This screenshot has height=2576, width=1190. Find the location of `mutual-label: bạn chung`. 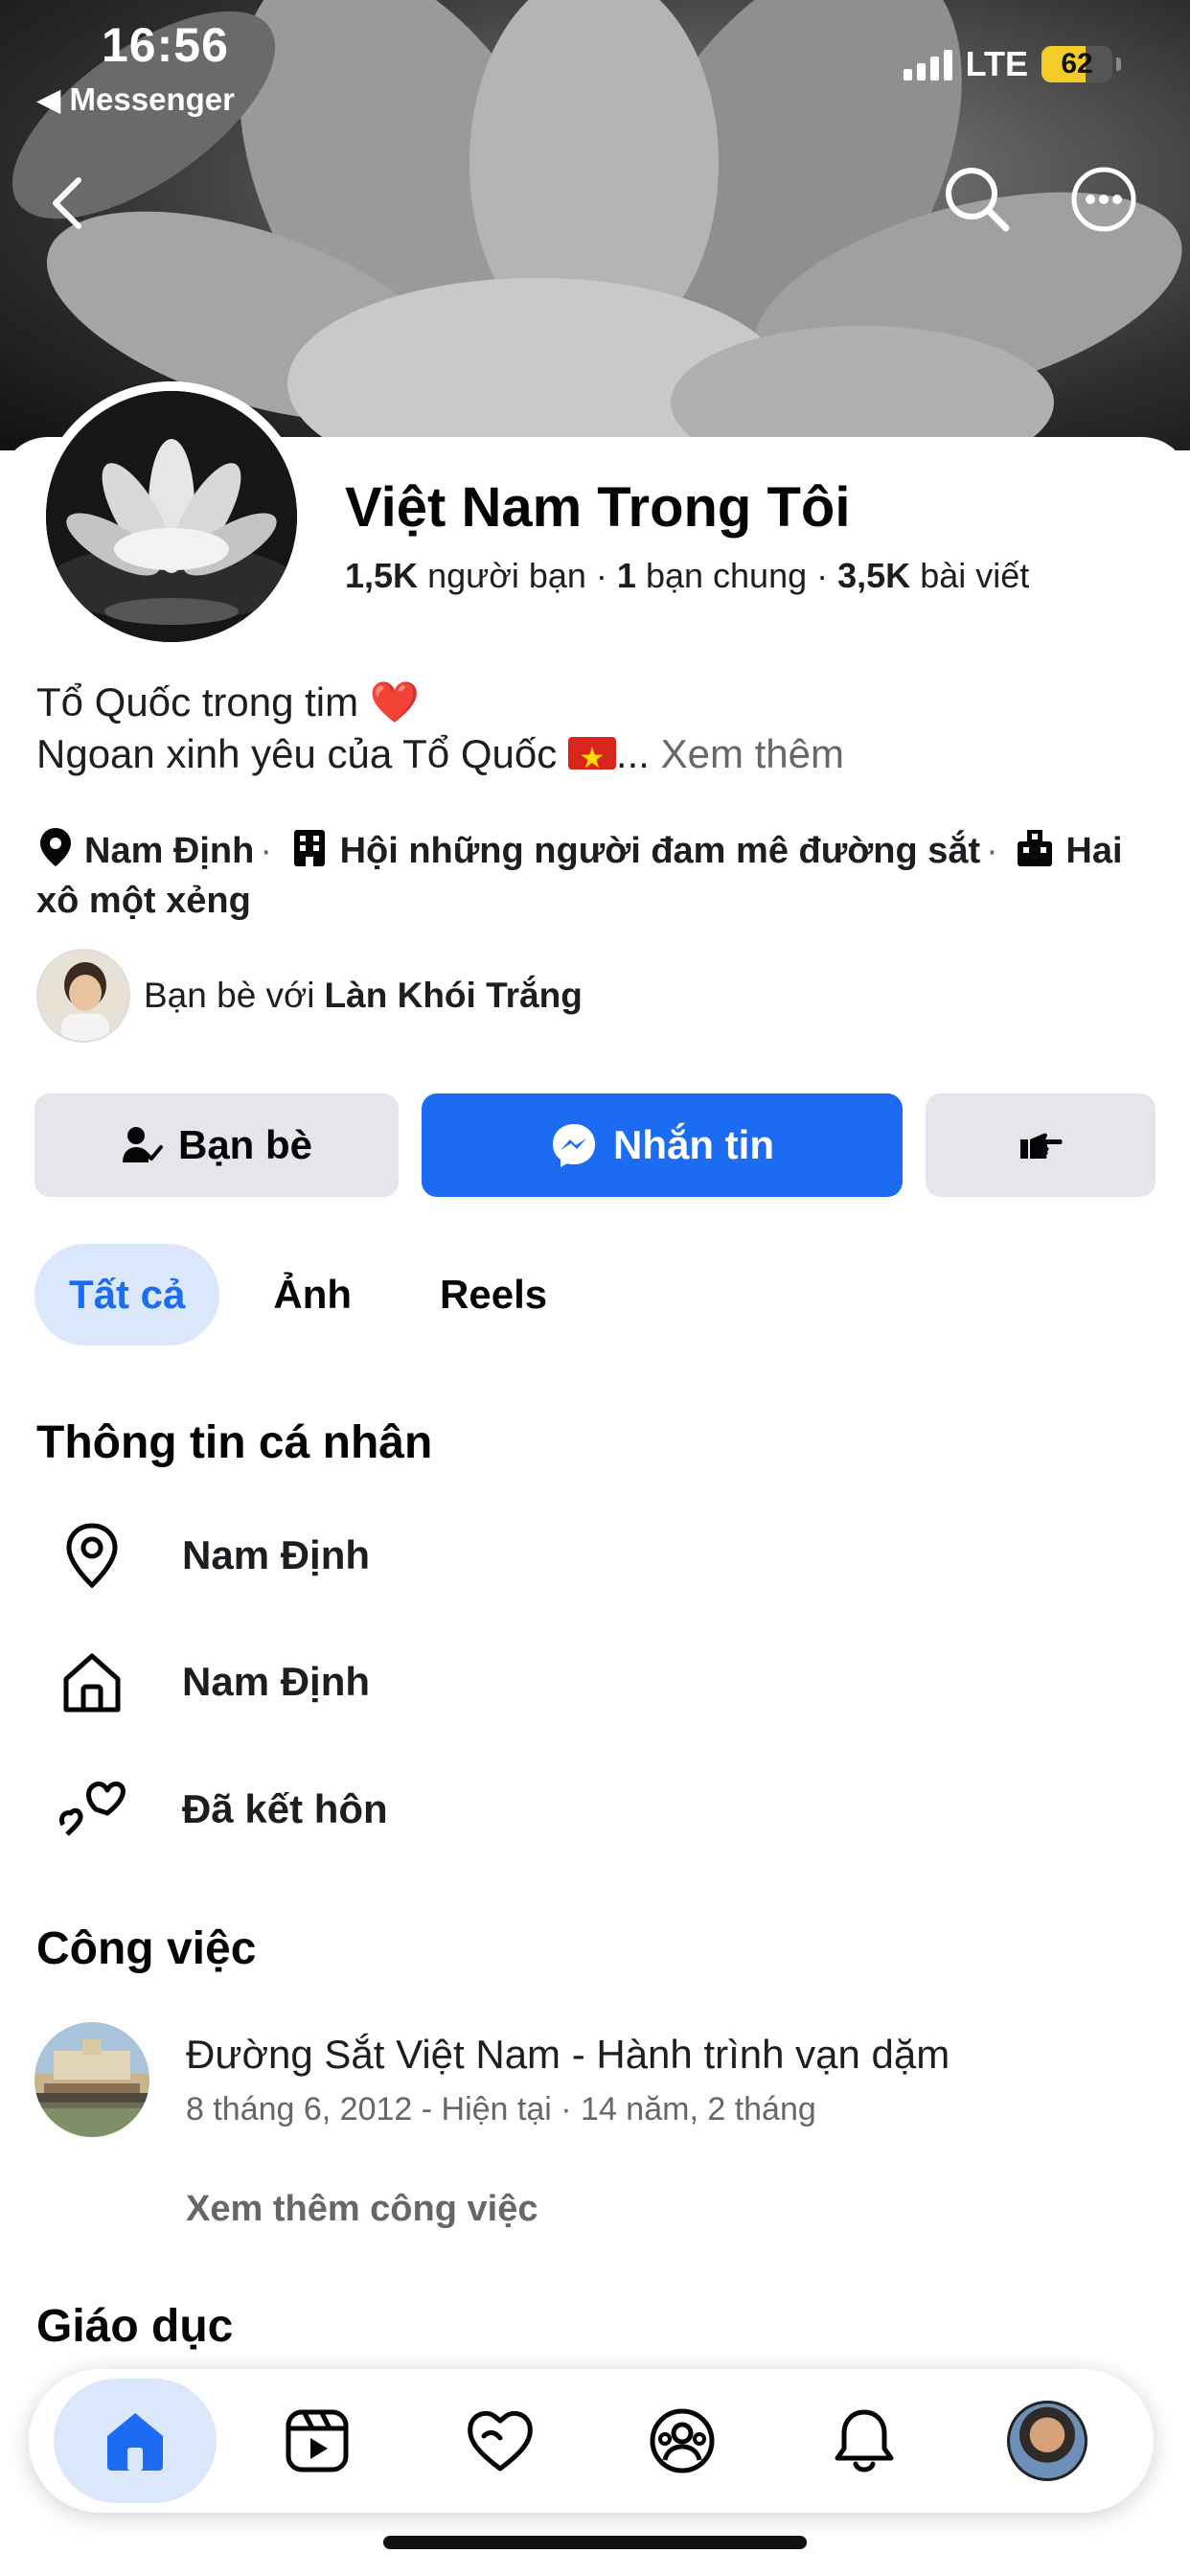

mutual-label: bạn chung is located at coordinates (727, 575).